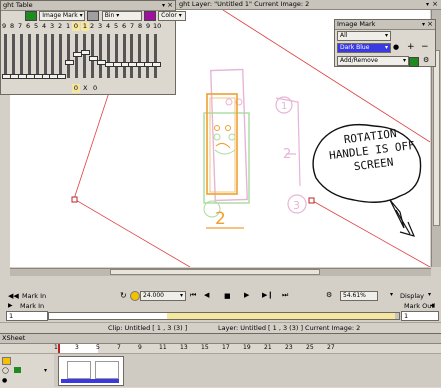 The image size is (441, 388). Describe the element at coordinates (432, 305) in the screenshot. I see `arrow-left-icon: ◀` at that location.